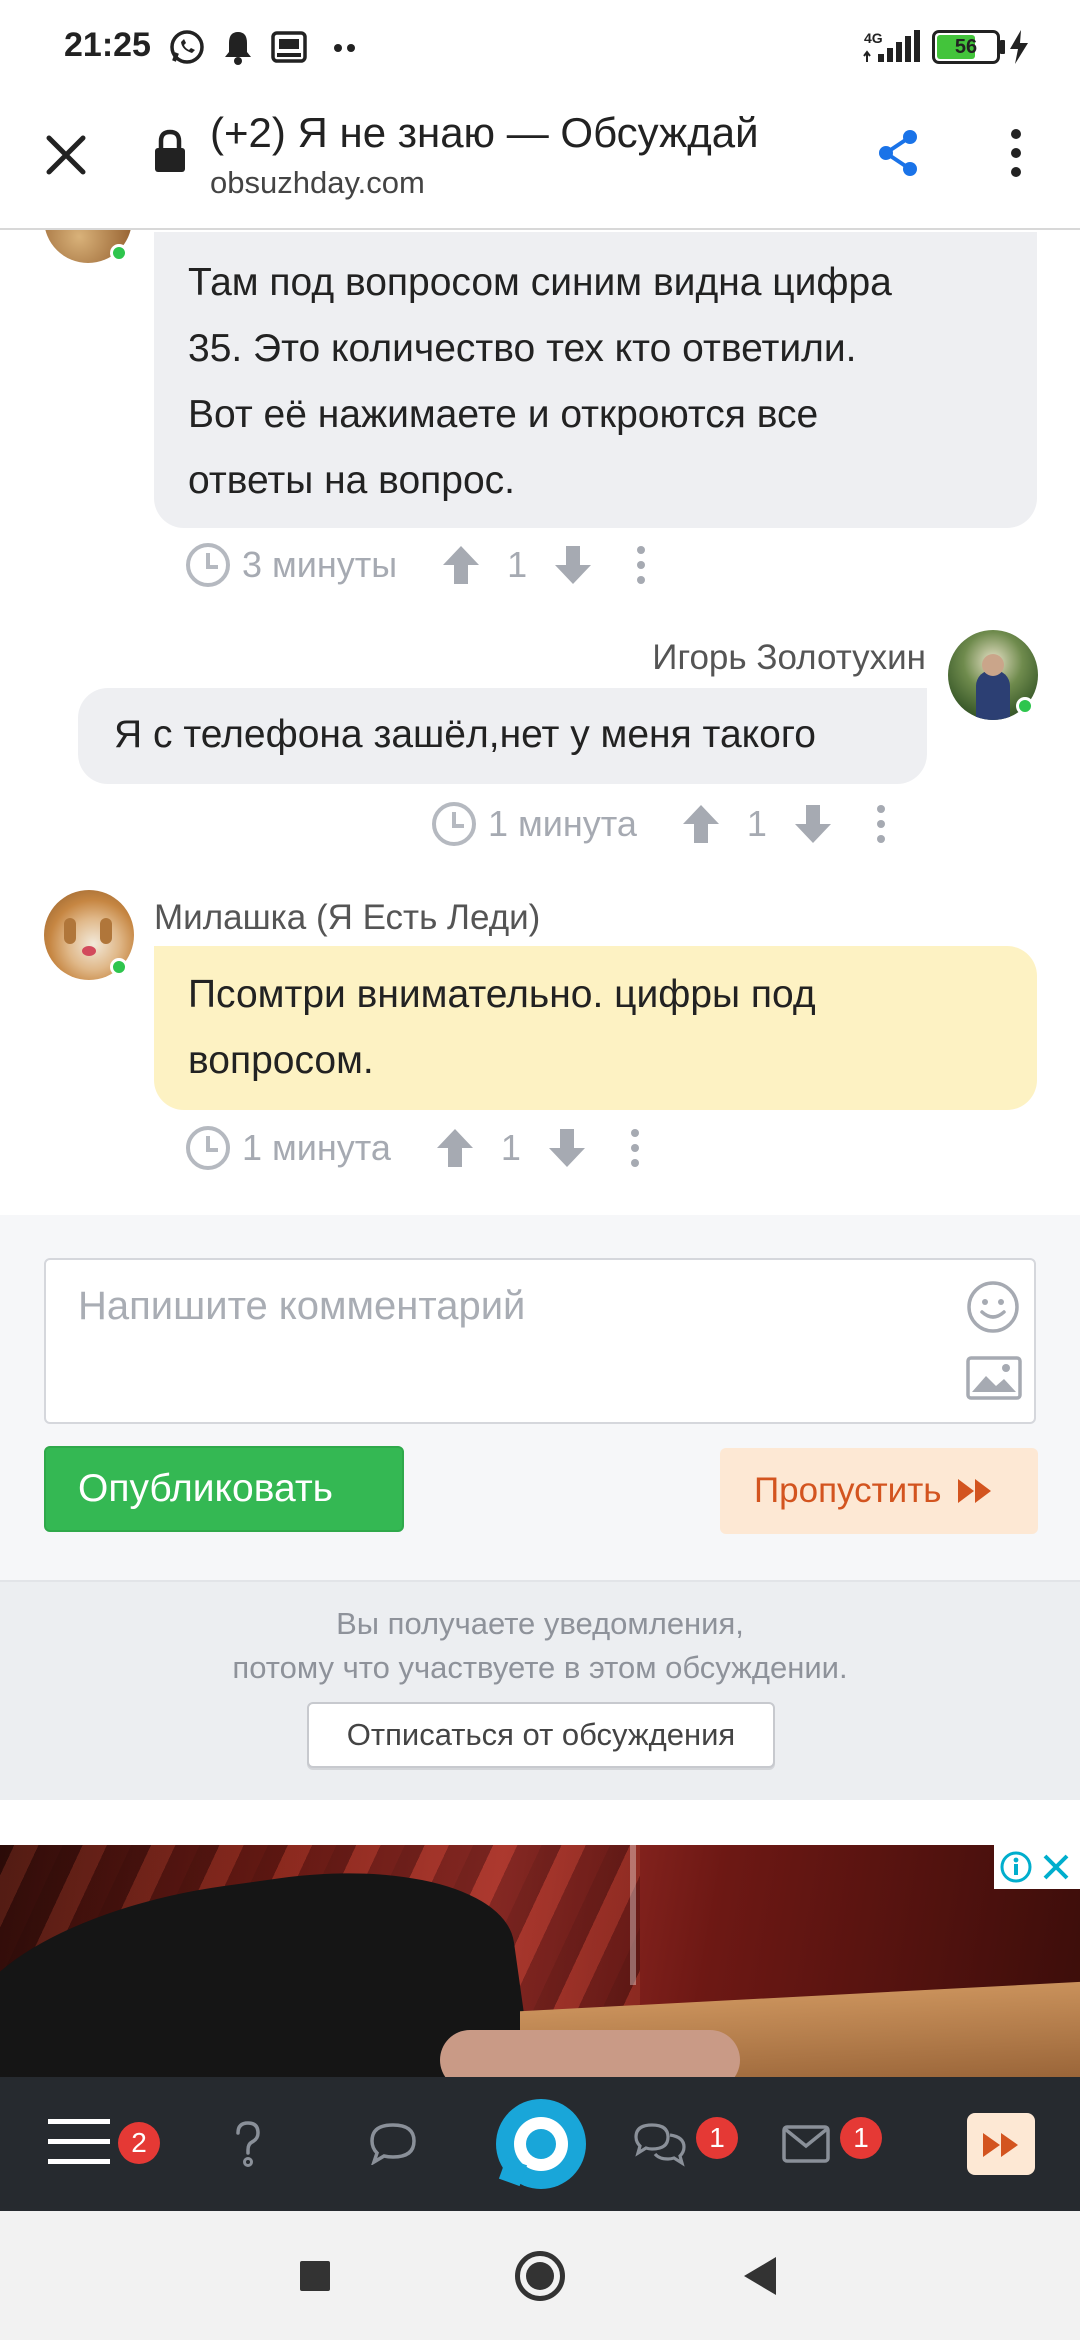  Describe the element at coordinates (540, 1961) in the screenshot. I see `ad-banner` at that location.